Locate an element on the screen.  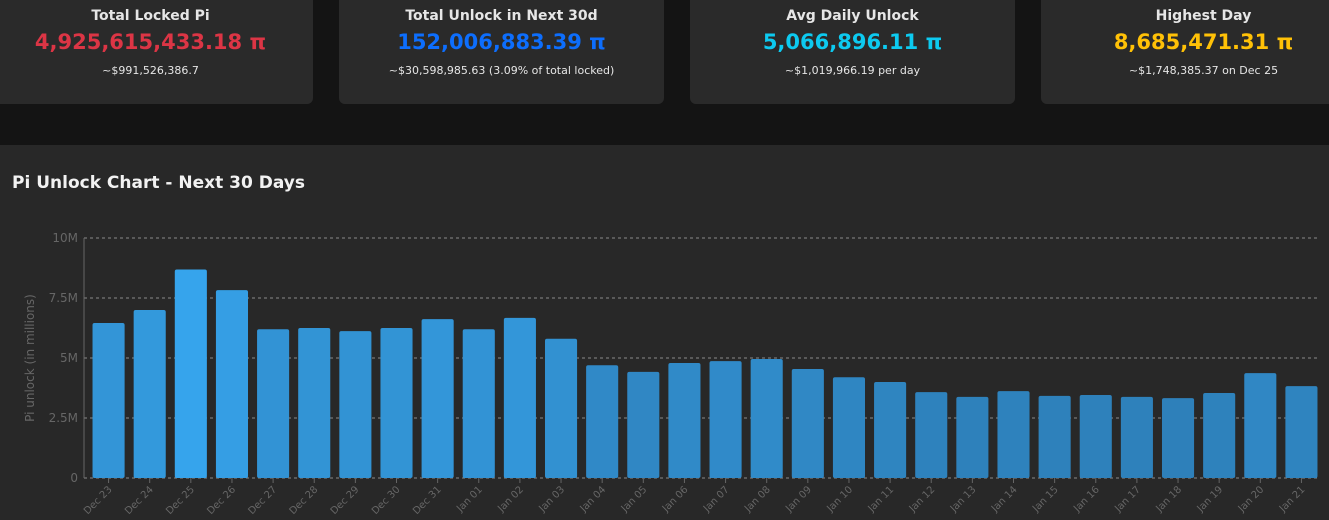
x-tick-label: Jan 01 is located at coordinates (469, 499).